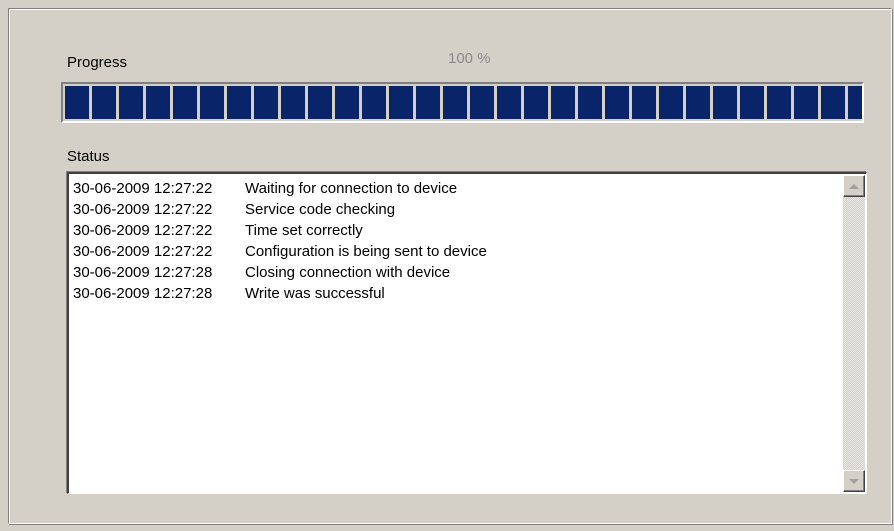  I want to click on status-row: 30-06-2009 12:27:28 Write was successful, so click(453, 293).